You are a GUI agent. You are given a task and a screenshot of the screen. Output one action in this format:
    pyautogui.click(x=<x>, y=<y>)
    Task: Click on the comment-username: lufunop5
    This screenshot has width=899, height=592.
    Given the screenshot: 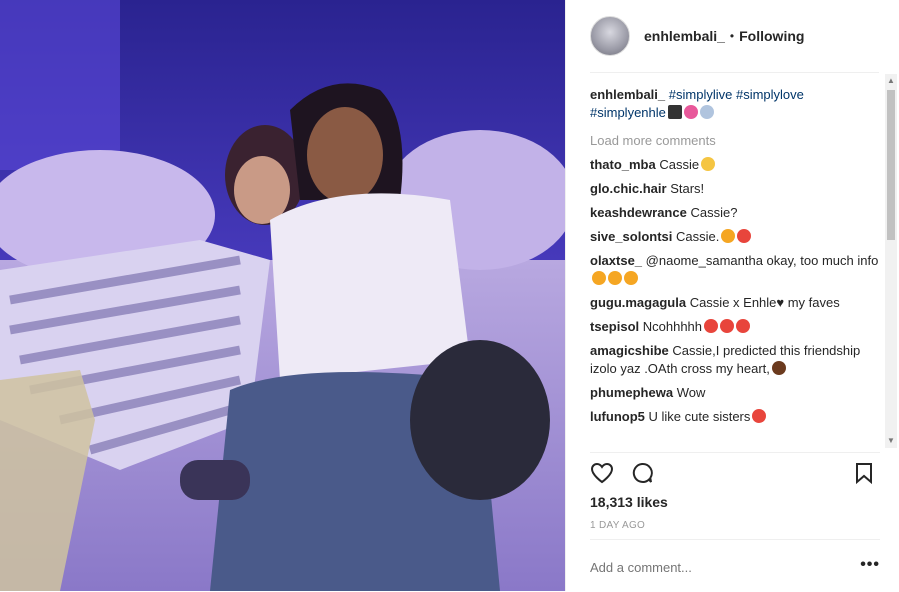 What is the action you would take?
    pyautogui.click(x=617, y=416)
    